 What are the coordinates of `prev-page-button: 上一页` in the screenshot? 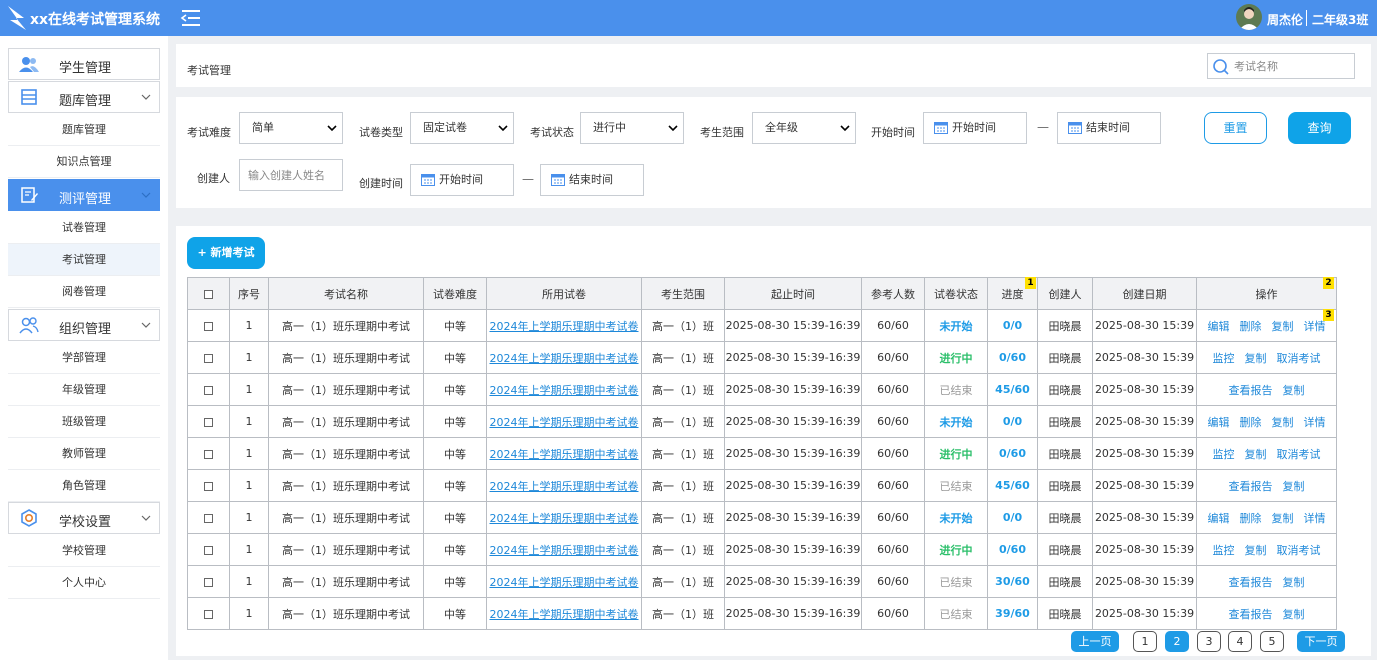 It's located at (1095, 641).